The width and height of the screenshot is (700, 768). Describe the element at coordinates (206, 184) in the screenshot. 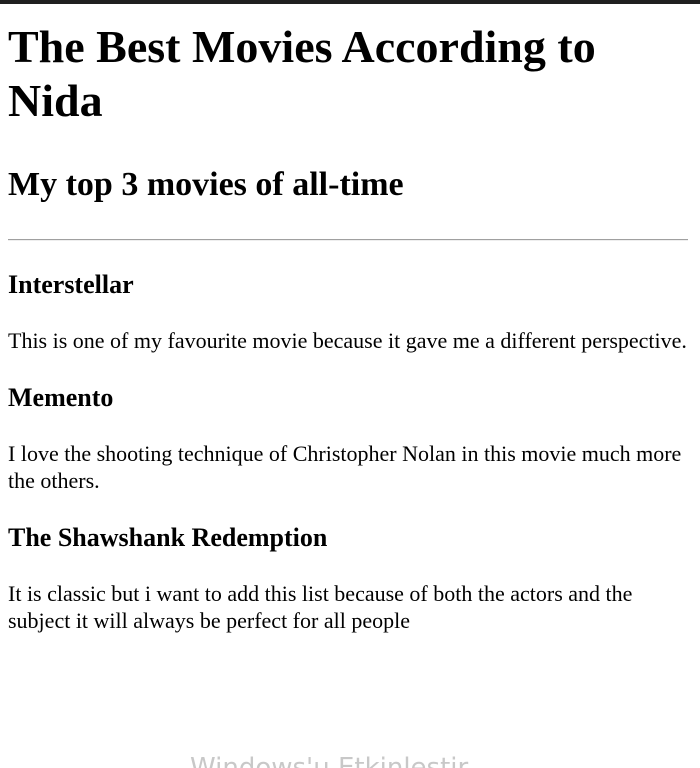

I see `page-subtitle: My top 3 movies of all-time` at that location.